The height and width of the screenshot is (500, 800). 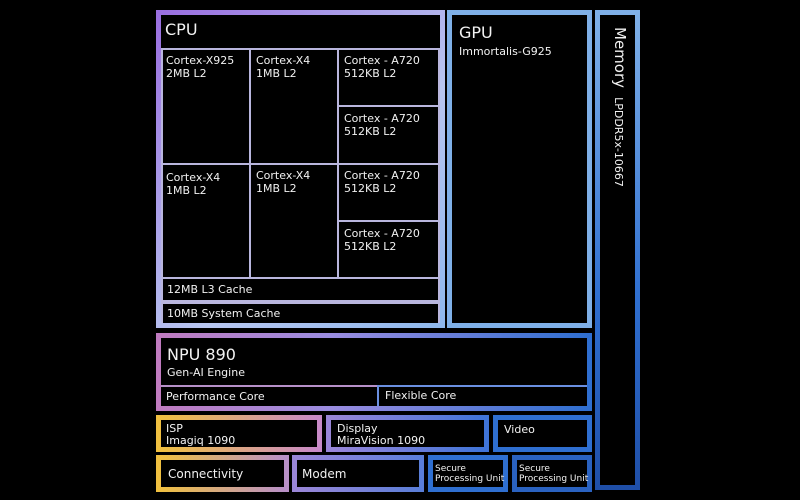 I want to click on gpu-block: GPU Immortalis-G925, so click(x=519, y=169).